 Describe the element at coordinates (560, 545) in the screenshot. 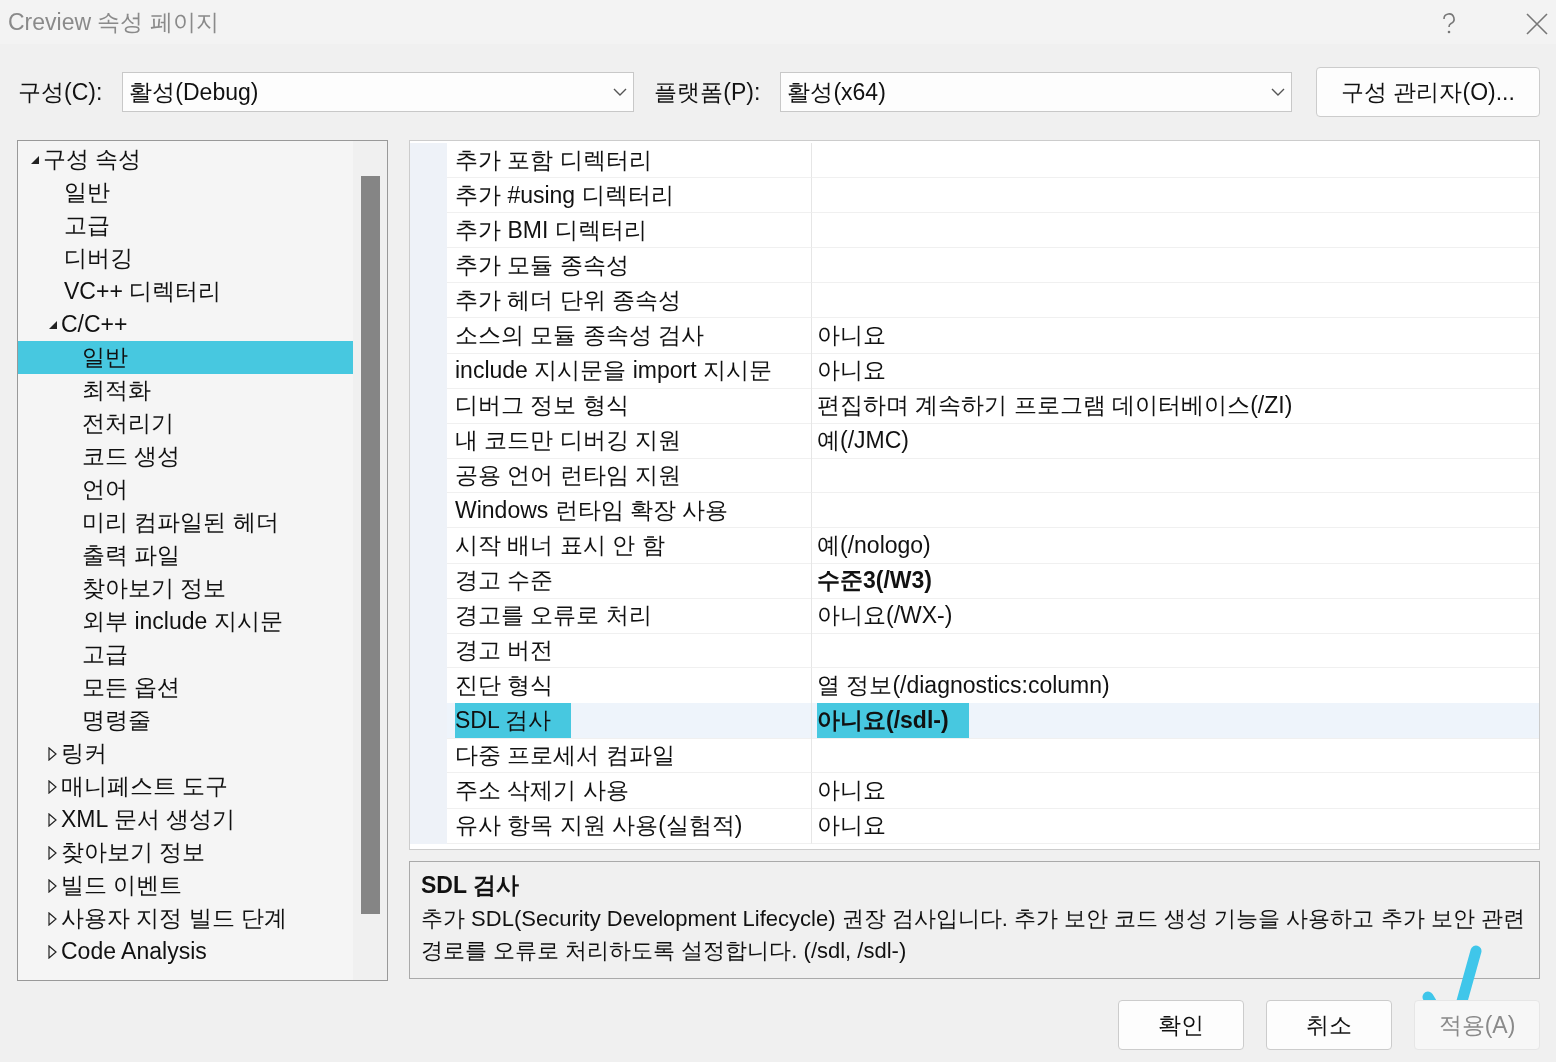

I see `property-name: 시작 배너 표시 안 함` at that location.